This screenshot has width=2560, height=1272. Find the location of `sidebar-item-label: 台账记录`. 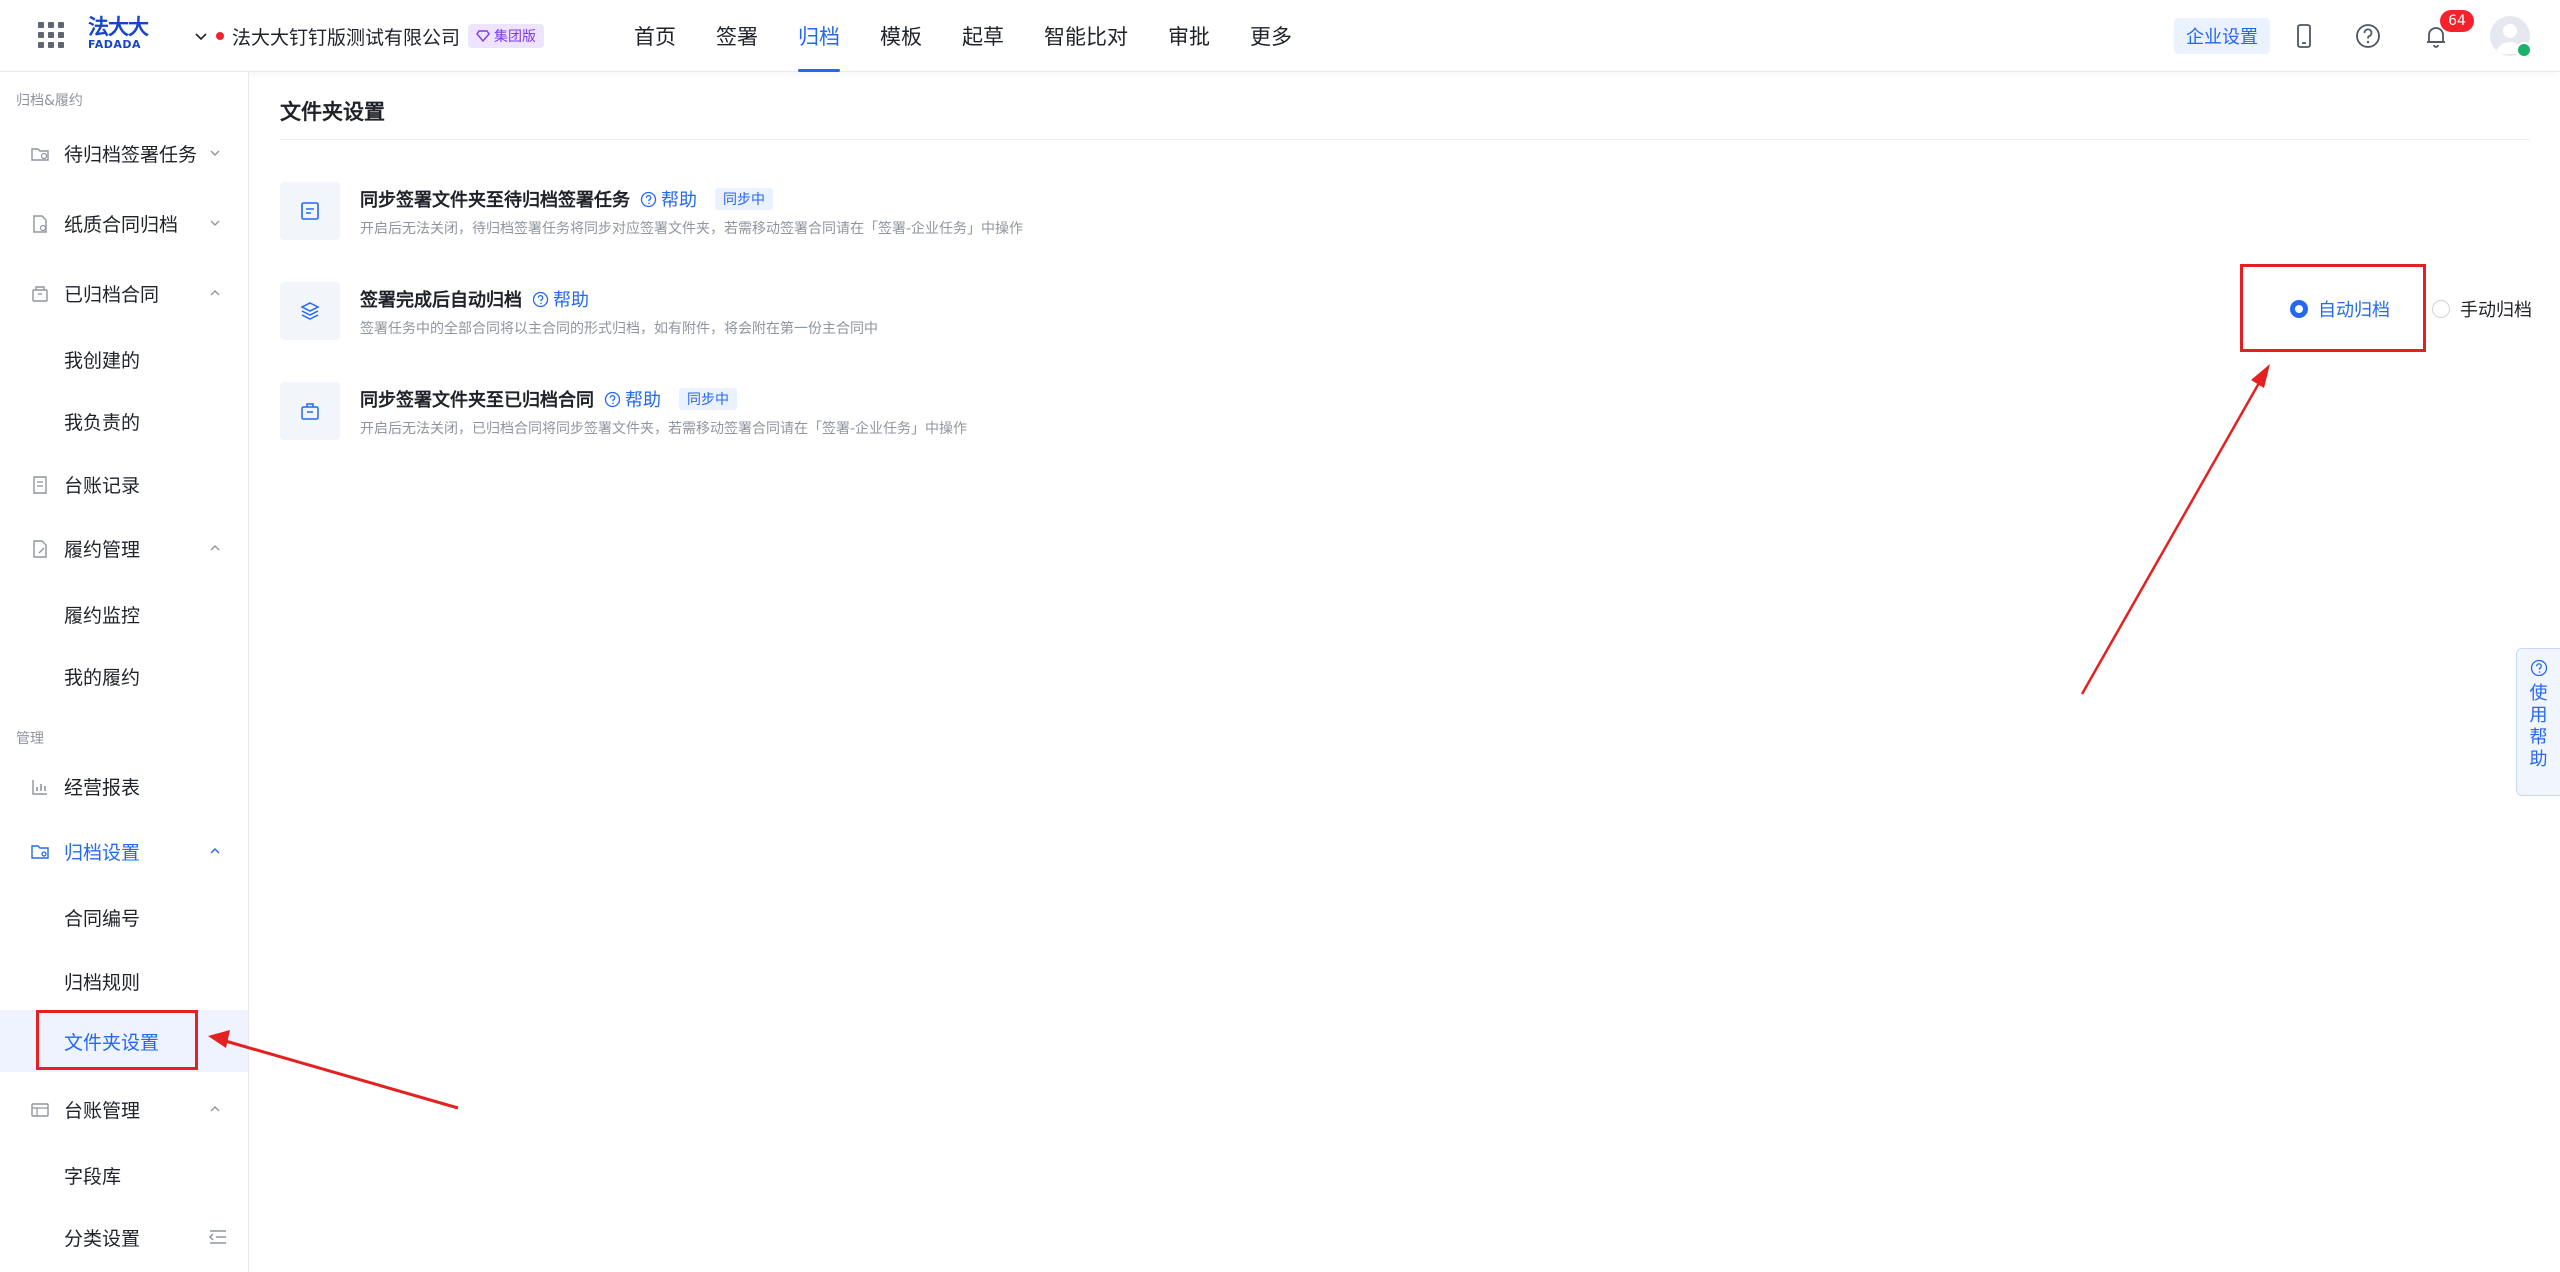

sidebar-item-label: 台账记录 is located at coordinates (102, 485).